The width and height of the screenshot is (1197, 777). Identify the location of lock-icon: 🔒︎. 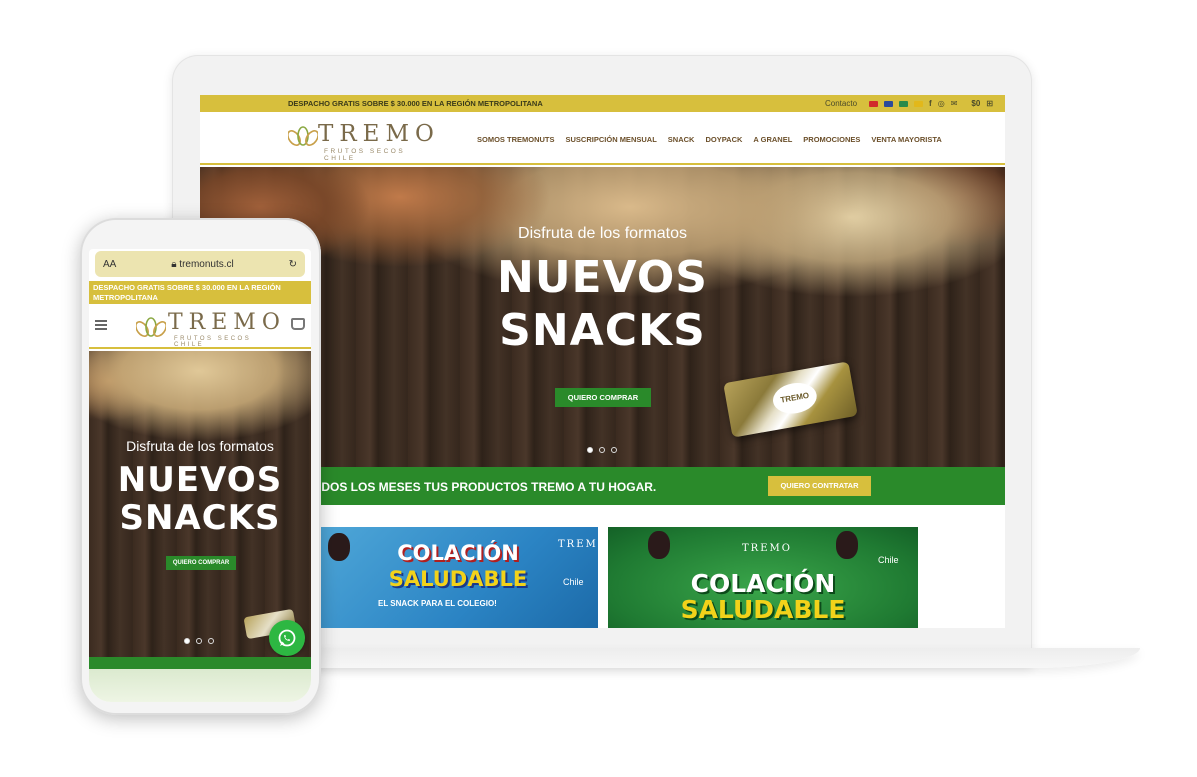
(174, 264).